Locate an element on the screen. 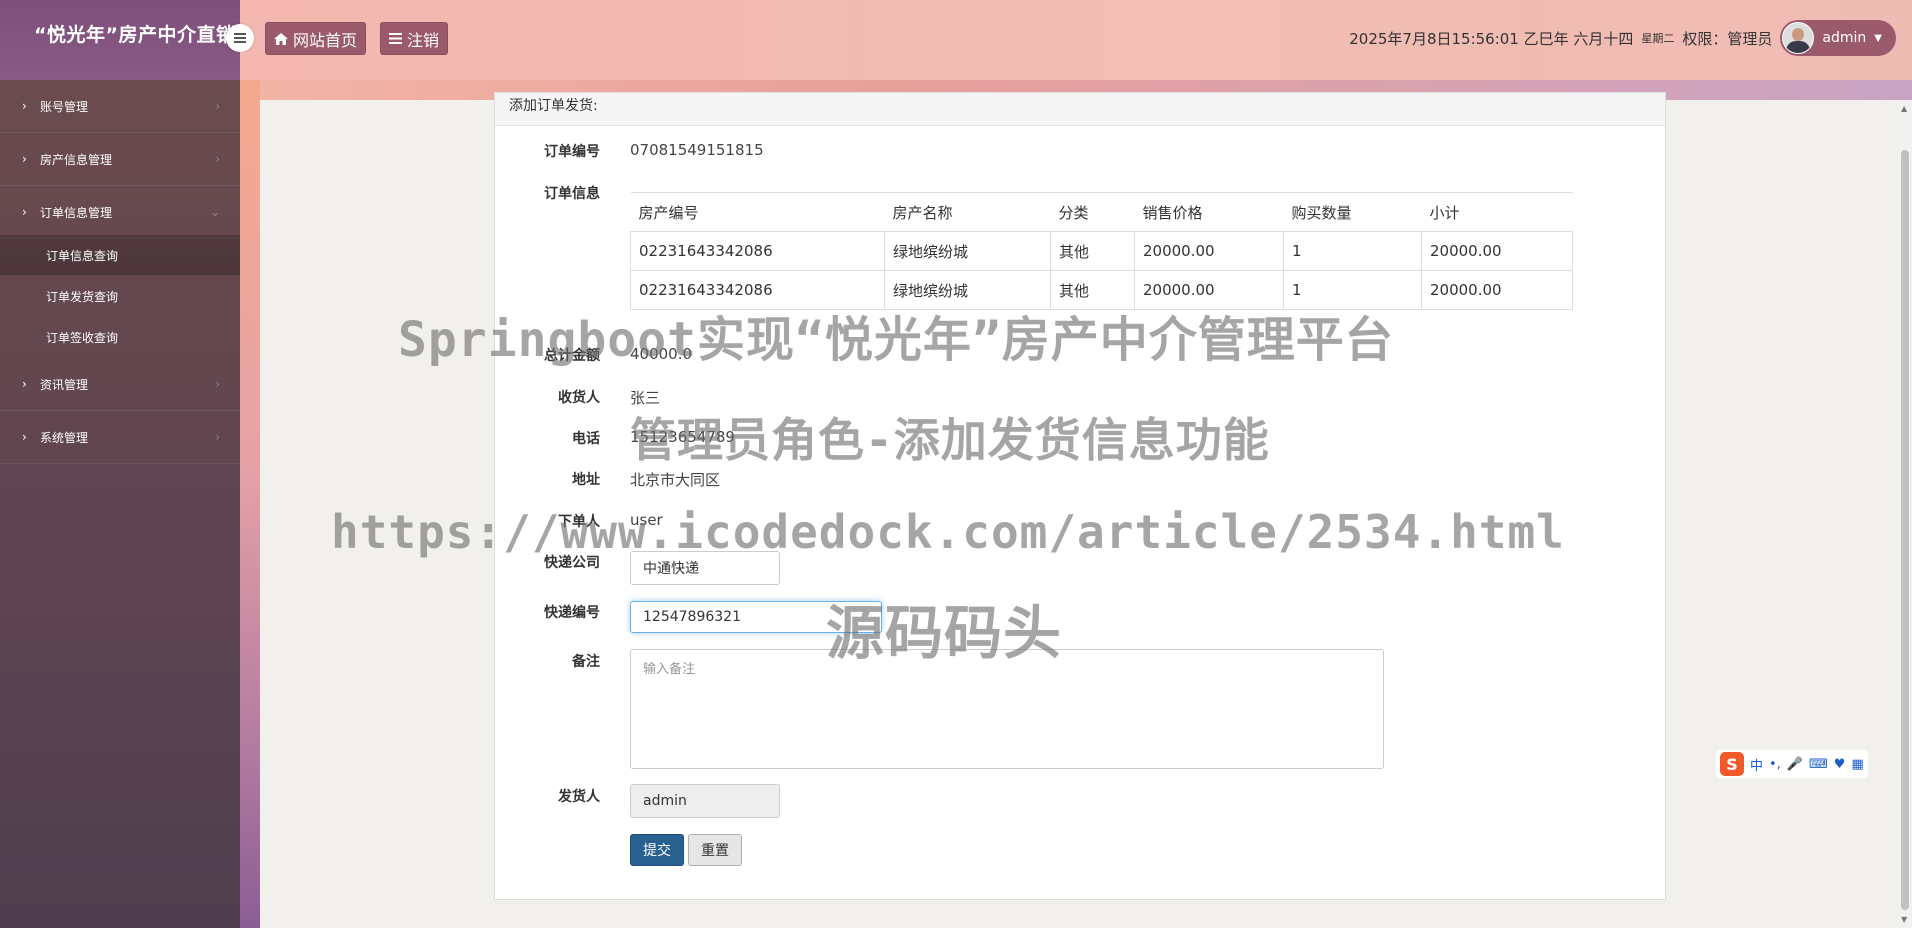 This screenshot has width=1912, height=928. scroll-up-arrow-icon: ▲ is located at coordinates (1904, 108).